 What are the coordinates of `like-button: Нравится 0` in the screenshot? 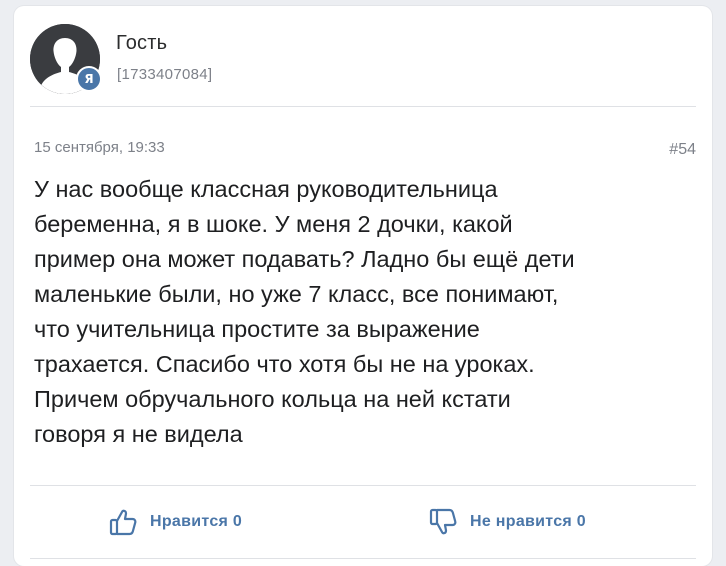 It's located at (175, 522).